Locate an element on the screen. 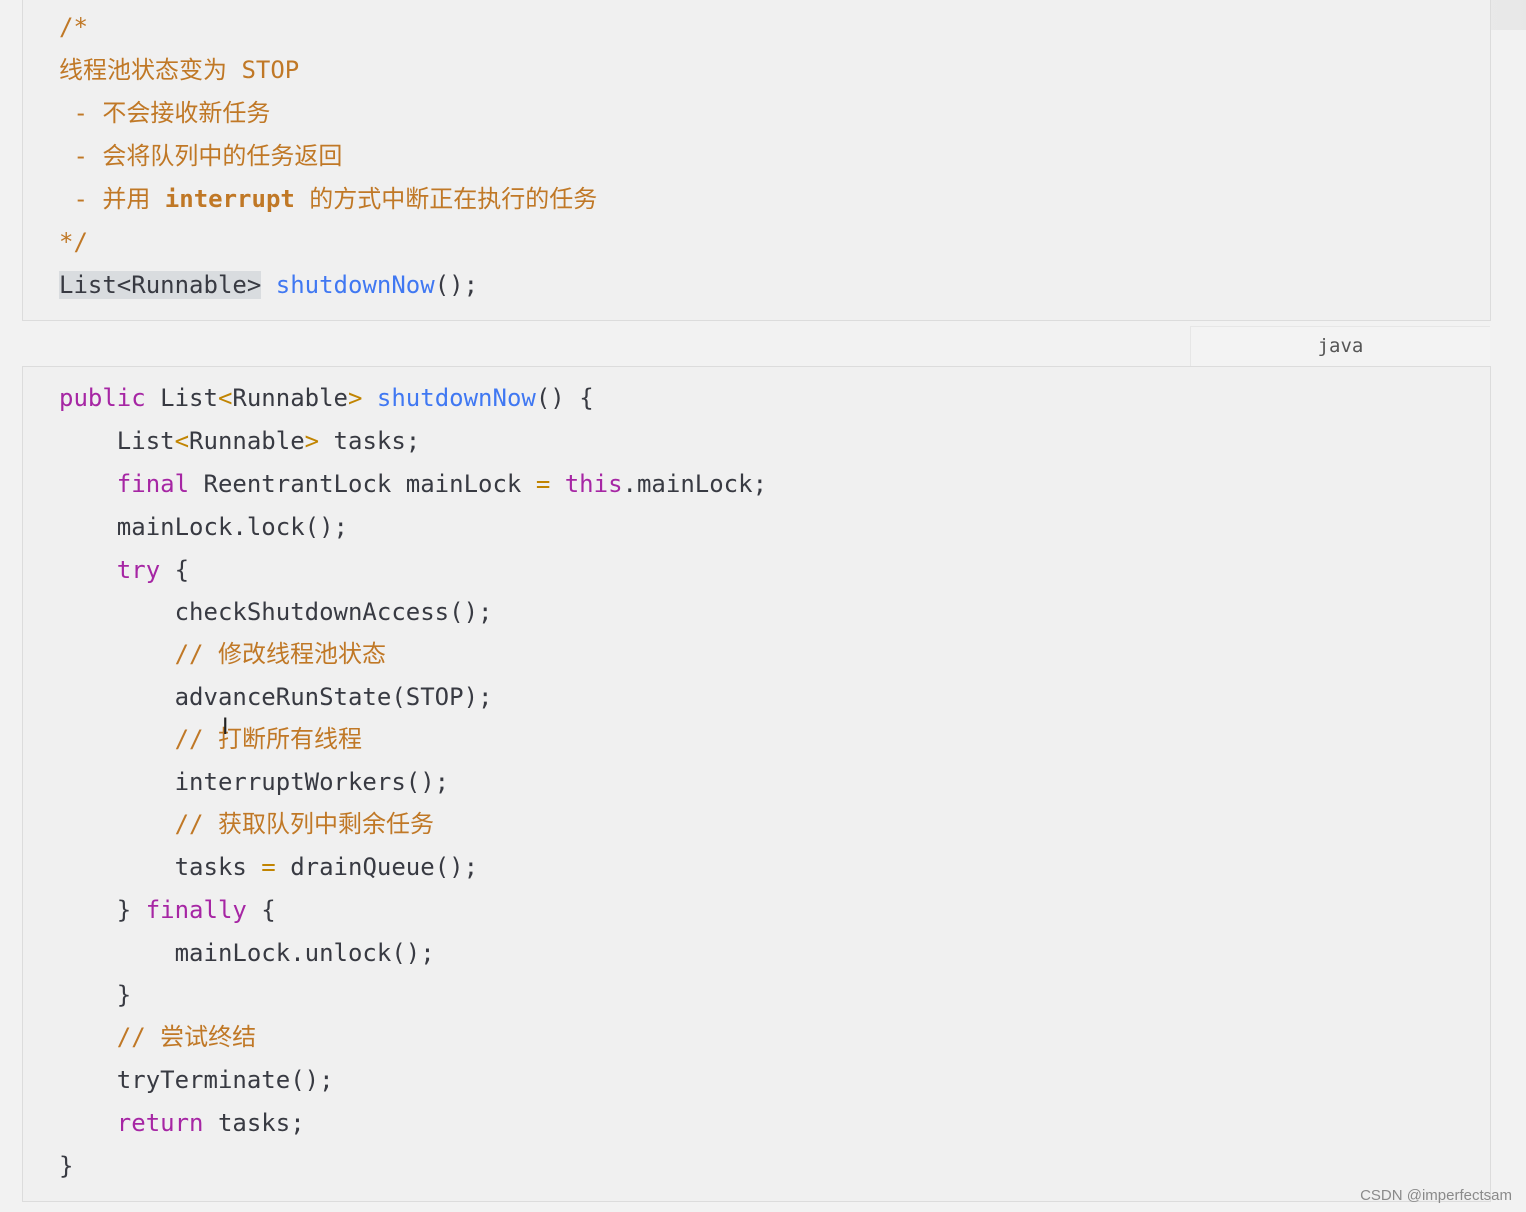 The image size is (1526, 1212). text-cursor-icon: I is located at coordinates (225, 727).